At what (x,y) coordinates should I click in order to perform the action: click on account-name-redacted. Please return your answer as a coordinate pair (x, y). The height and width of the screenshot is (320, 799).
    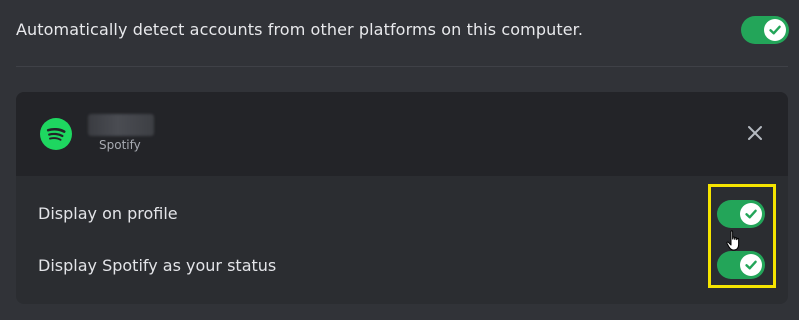
    Looking at the image, I should click on (121, 125).